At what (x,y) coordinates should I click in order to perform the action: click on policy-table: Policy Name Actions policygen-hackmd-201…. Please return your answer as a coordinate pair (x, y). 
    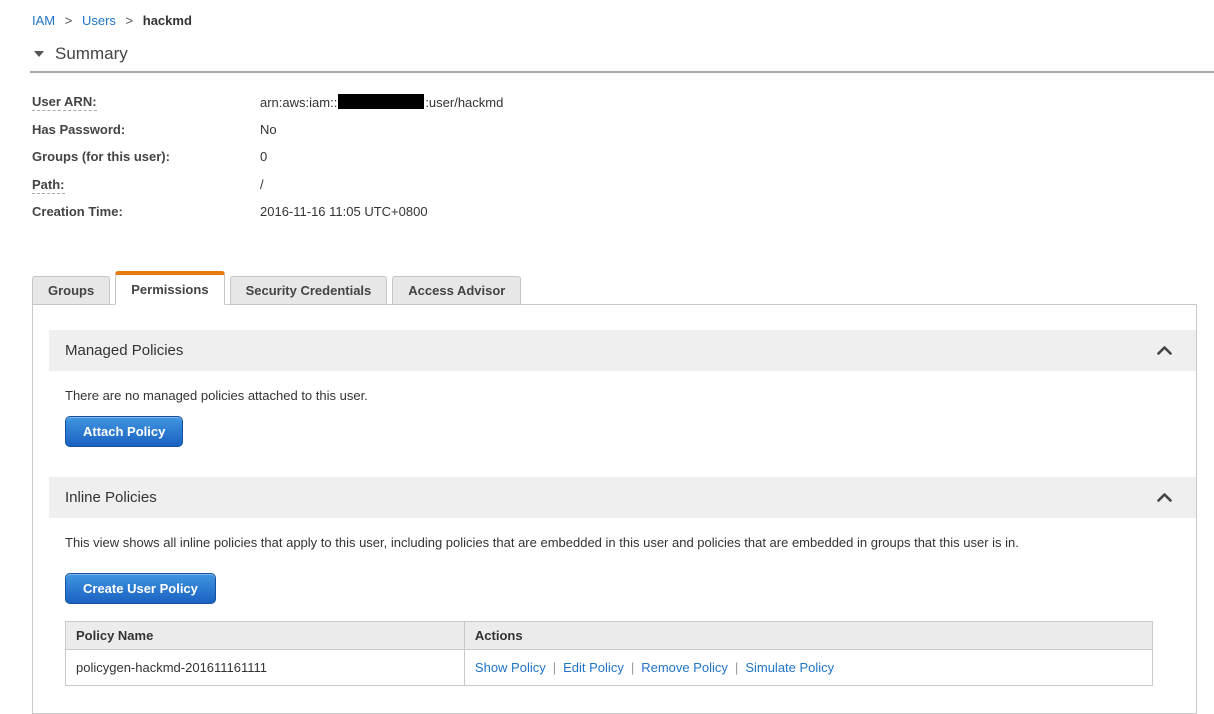
    Looking at the image, I should click on (609, 653).